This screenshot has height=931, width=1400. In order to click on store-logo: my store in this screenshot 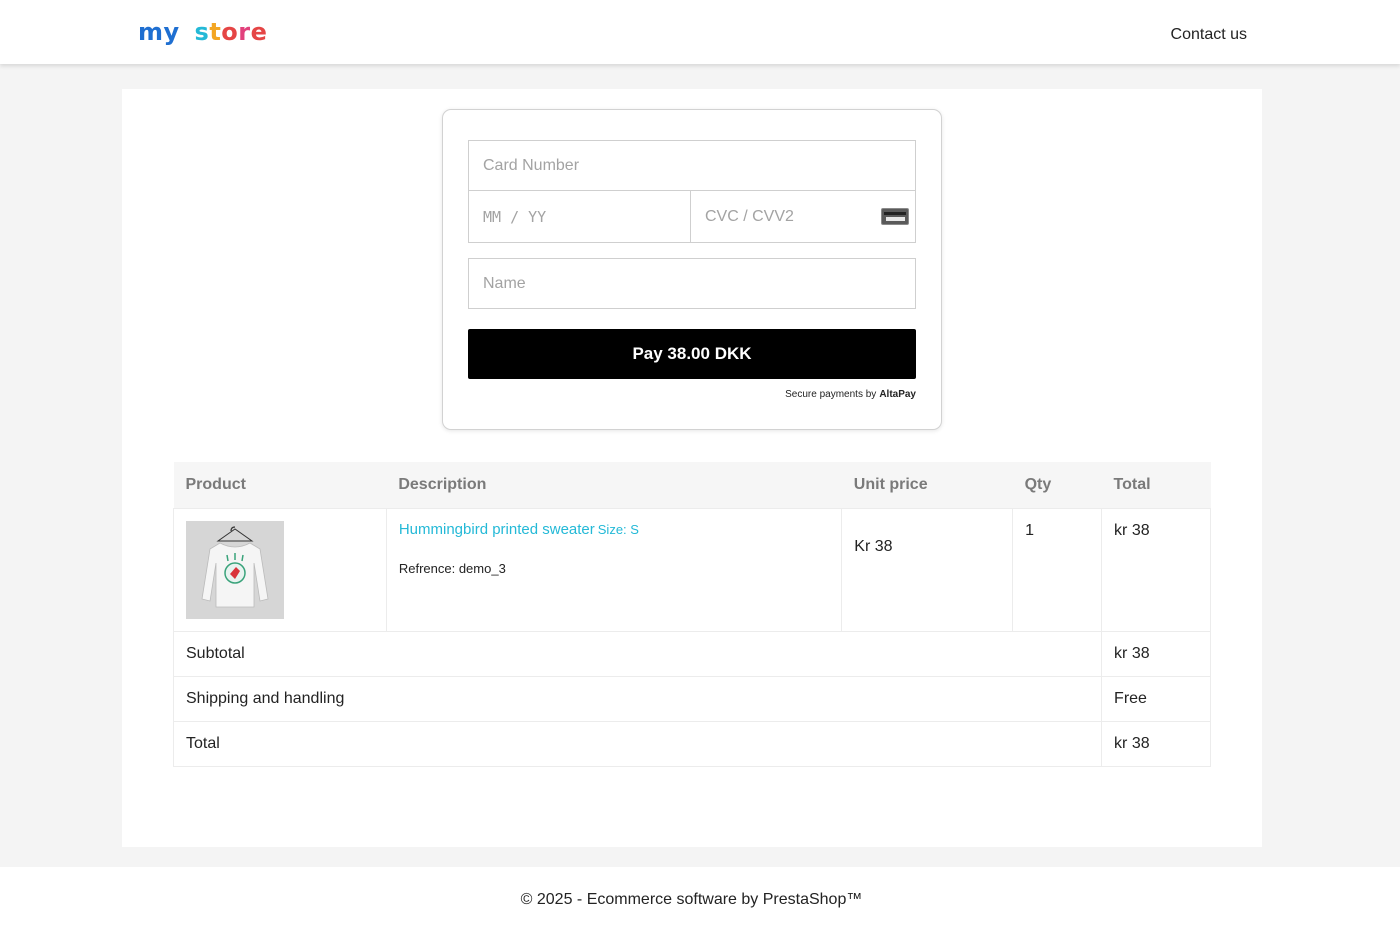, I will do `click(202, 32)`.